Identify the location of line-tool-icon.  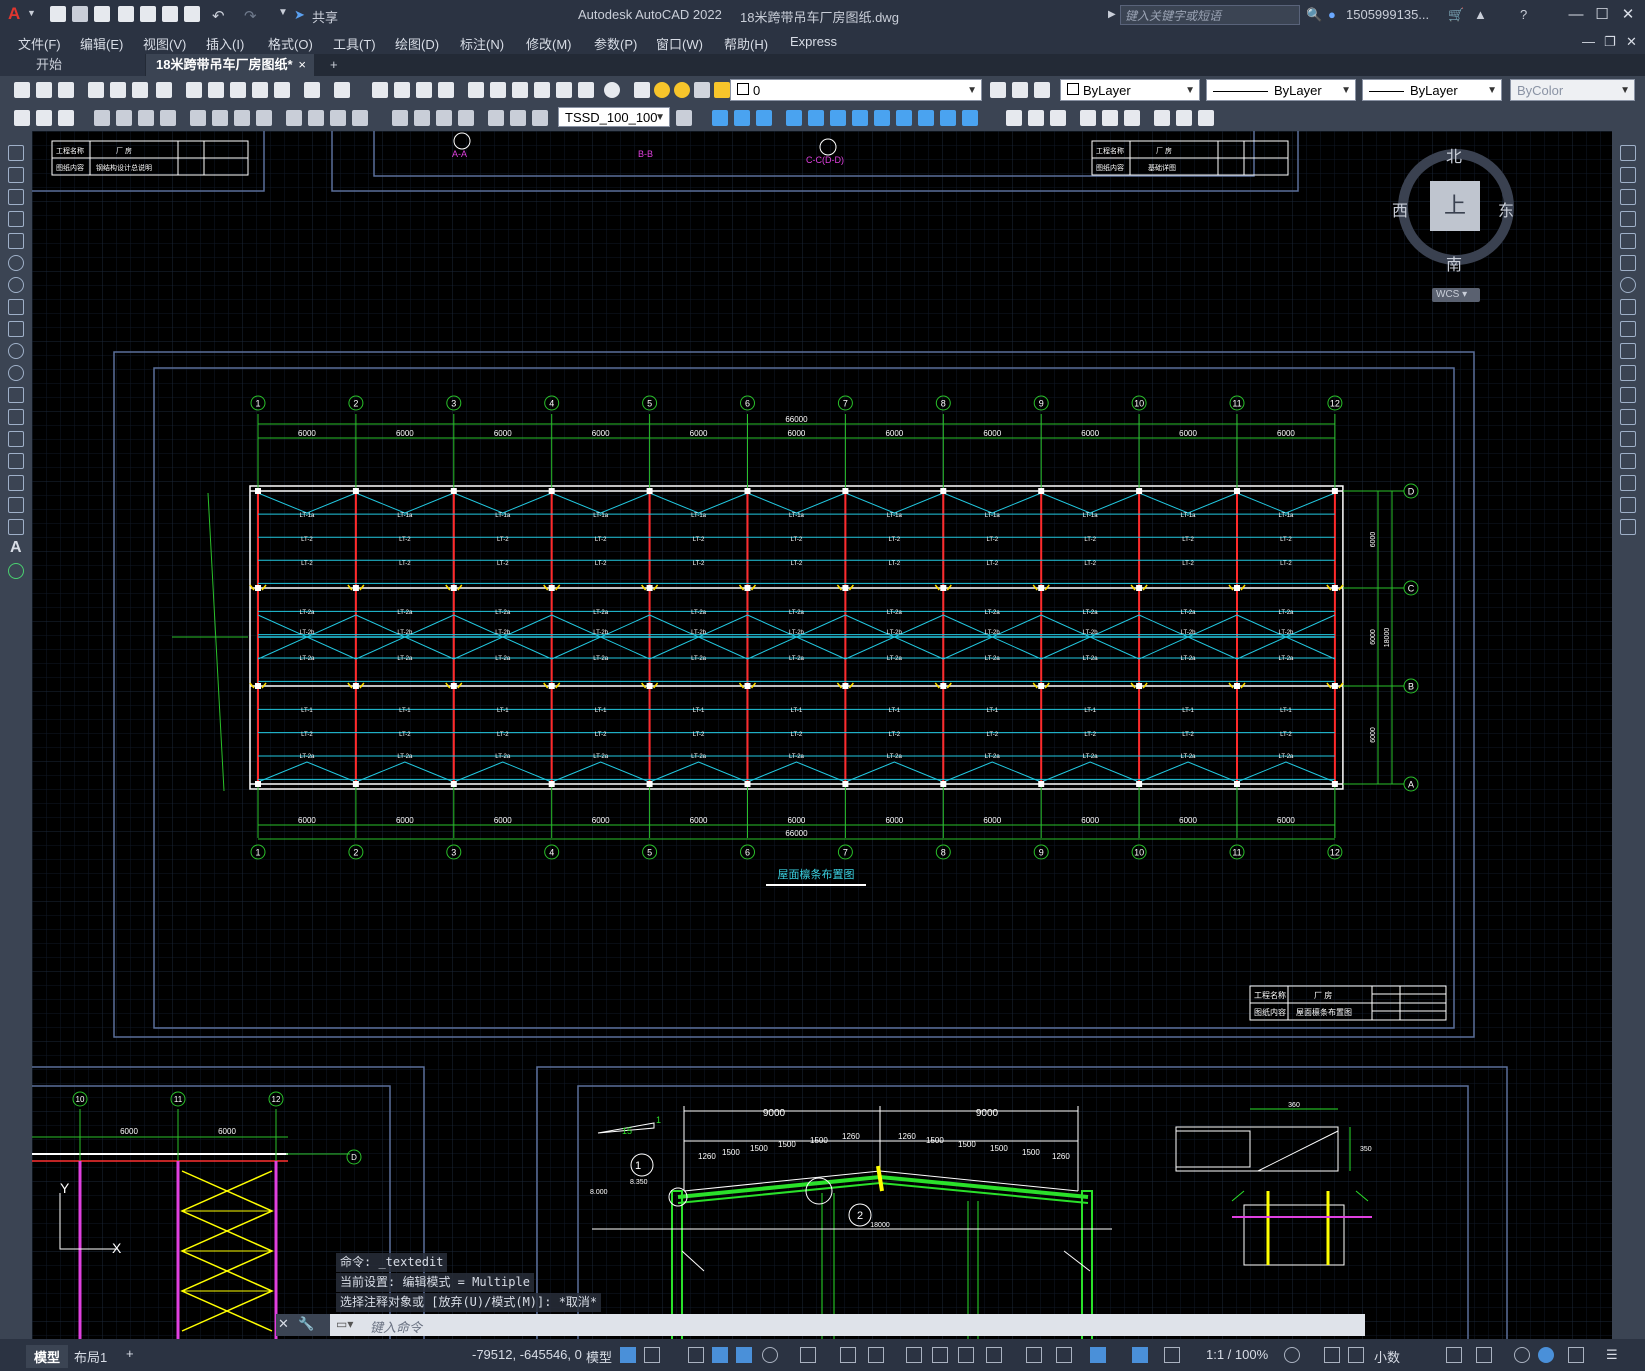
(16, 153).